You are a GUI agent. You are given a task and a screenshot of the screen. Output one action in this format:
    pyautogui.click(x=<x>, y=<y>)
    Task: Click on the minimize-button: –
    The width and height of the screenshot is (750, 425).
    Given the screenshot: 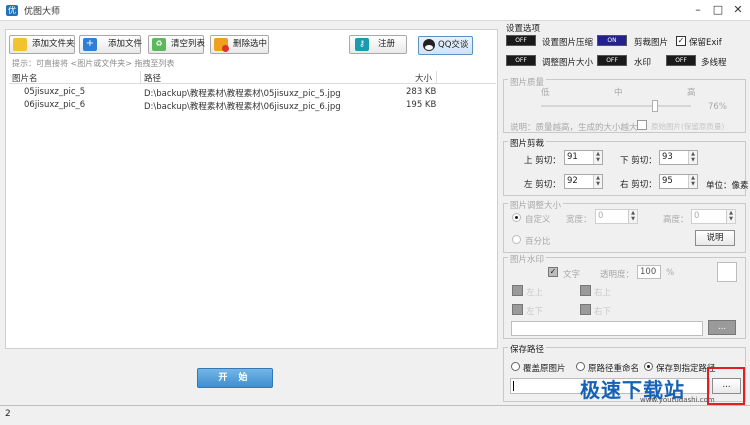 What is the action you would take?
    pyautogui.click(x=698, y=10)
    